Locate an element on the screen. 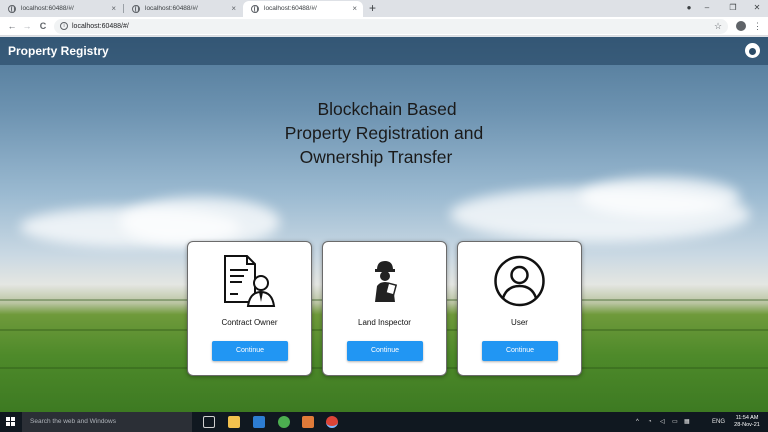 The height and width of the screenshot is (432, 768). browser-menu-icon: ⋮ is located at coordinates (757, 26).